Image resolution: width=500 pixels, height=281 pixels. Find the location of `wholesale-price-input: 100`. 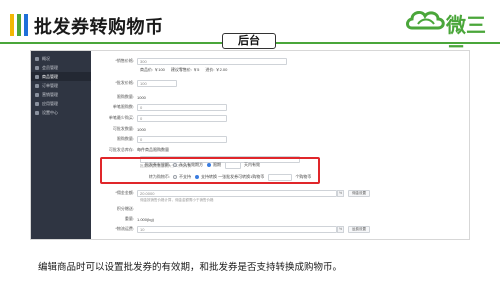

wholesale-price-input: 100 is located at coordinates (157, 83).